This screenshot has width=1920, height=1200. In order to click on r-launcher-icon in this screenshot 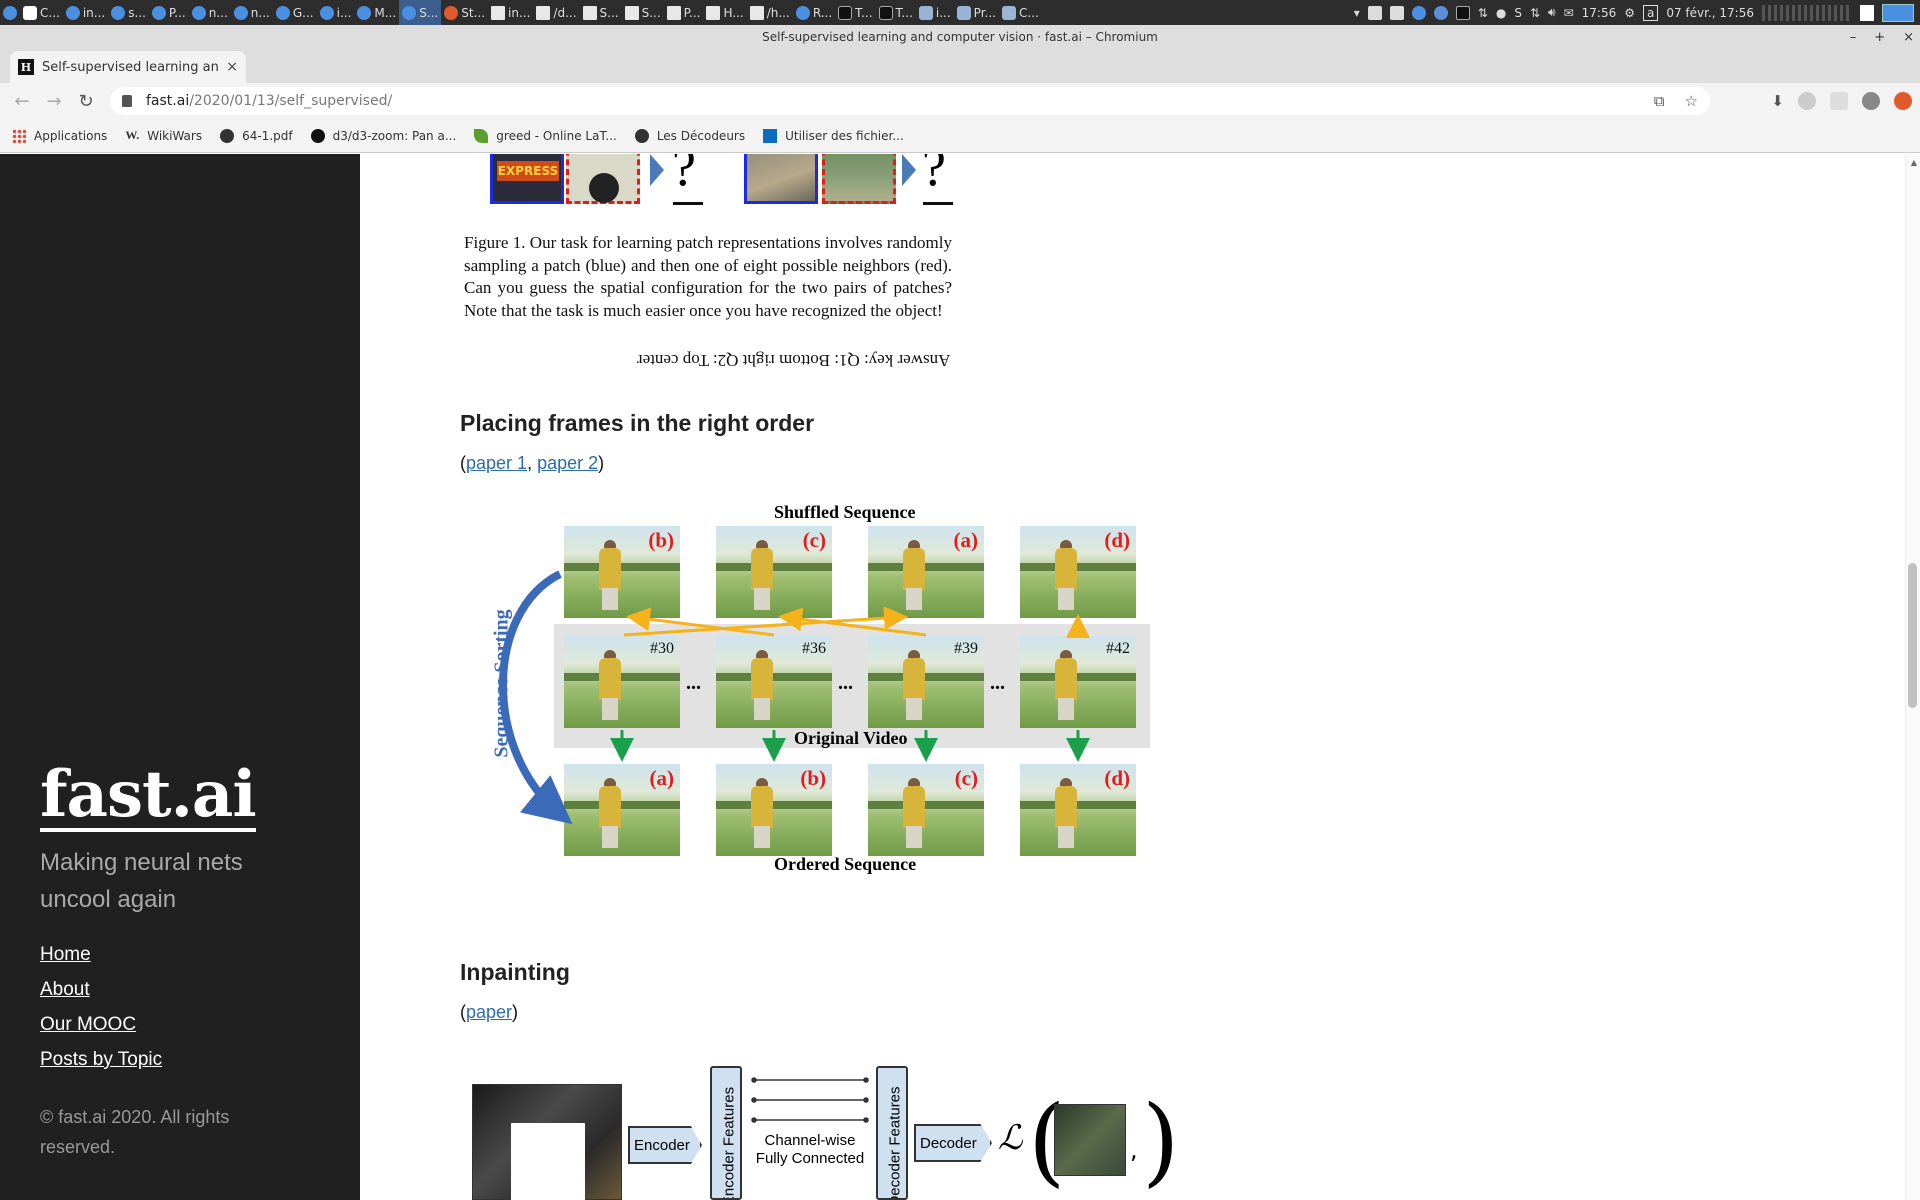, I will do `click(1440, 12)`.